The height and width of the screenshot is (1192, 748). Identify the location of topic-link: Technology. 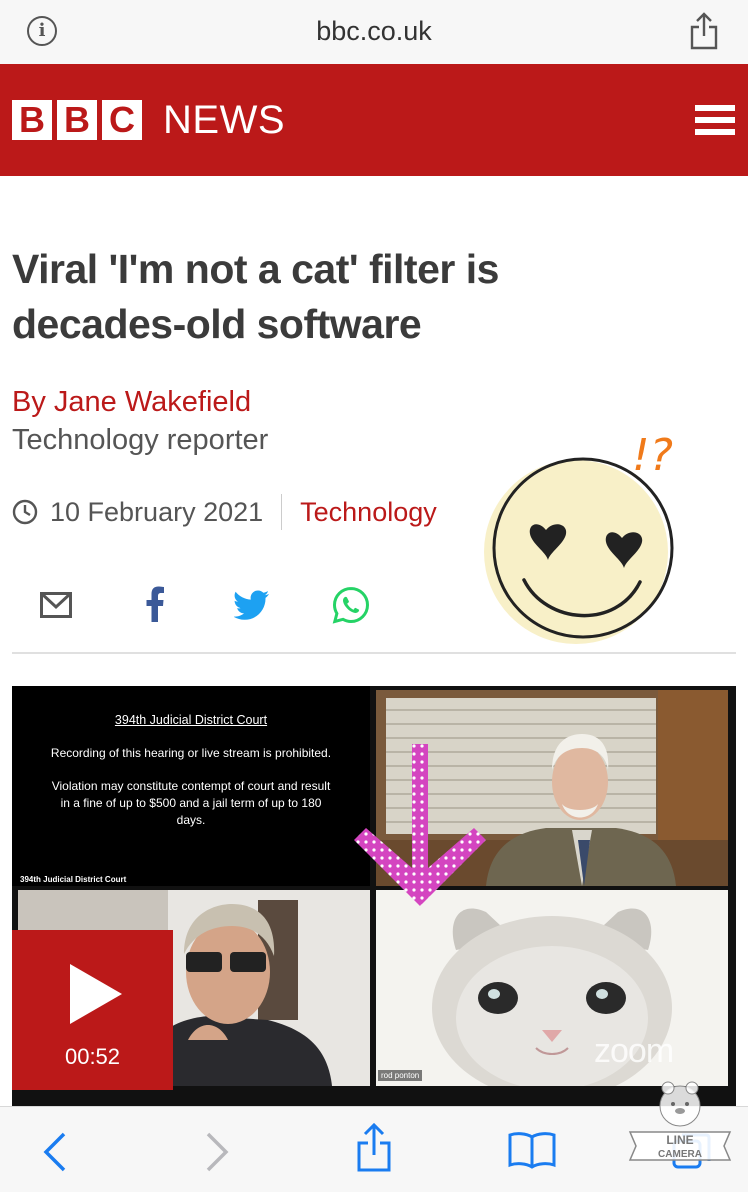
(368, 512).